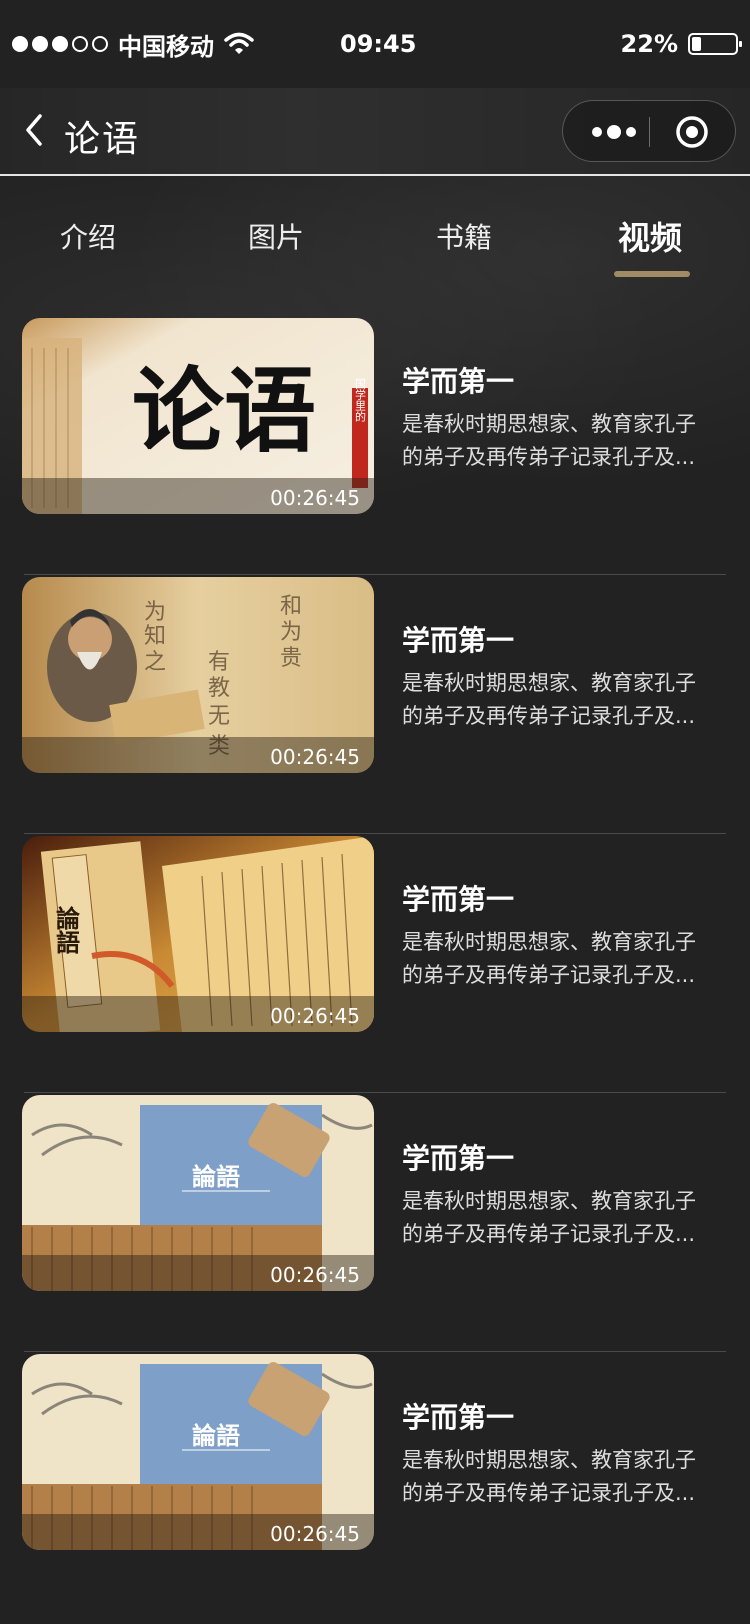  What do you see at coordinates (378, 44) in the screenshot?
I see `status-time: 09:45` at bounding box center [378, 44].